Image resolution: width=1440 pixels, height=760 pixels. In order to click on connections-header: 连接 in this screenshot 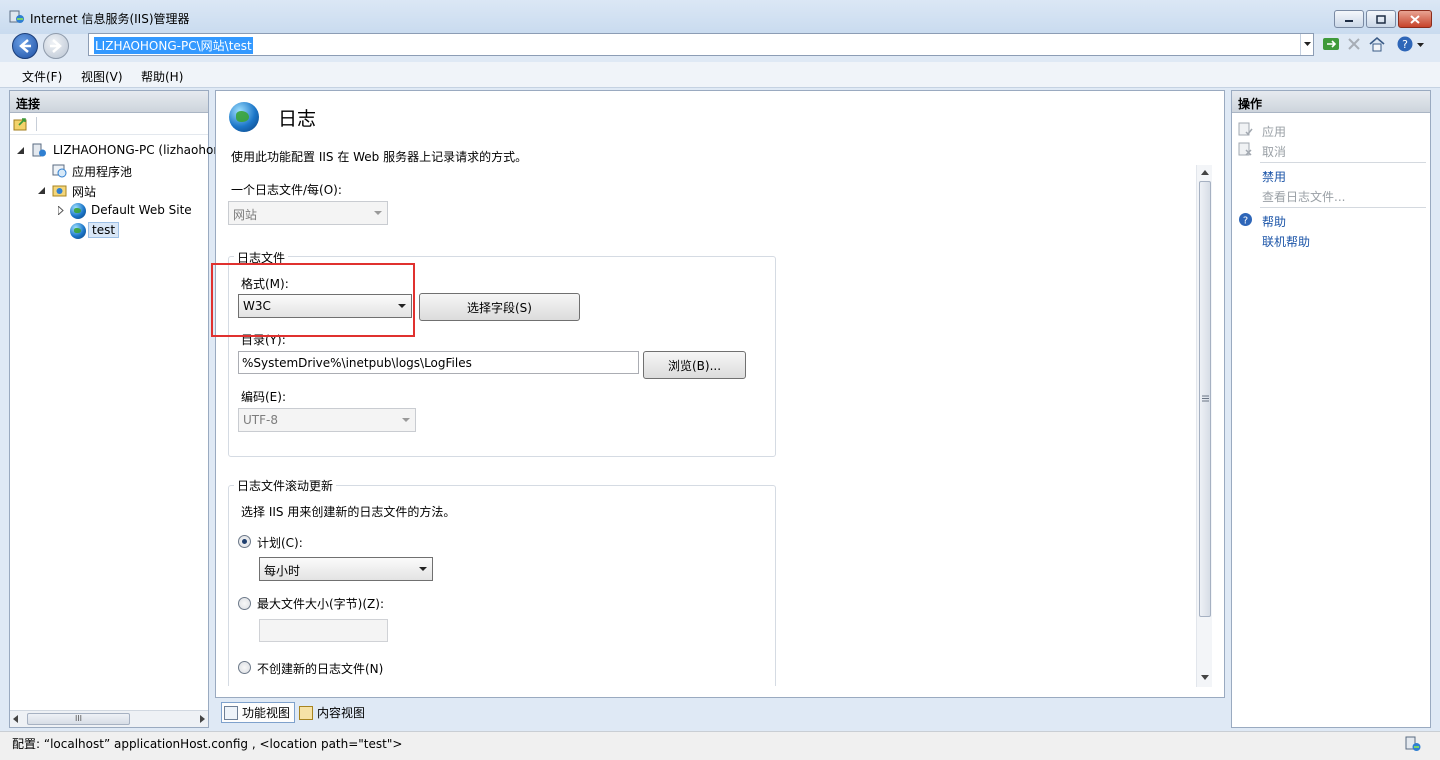, I will do `click(109, 102)`.